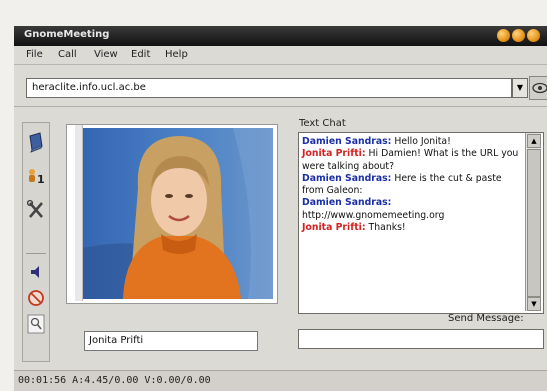 The width and height of the screenshot is (547, 391). What do you see at coordinates (373, 215) in the screenshot?
I see `chat-link: http://www.gnomemeeting.org` at bounding box center [373, 215].